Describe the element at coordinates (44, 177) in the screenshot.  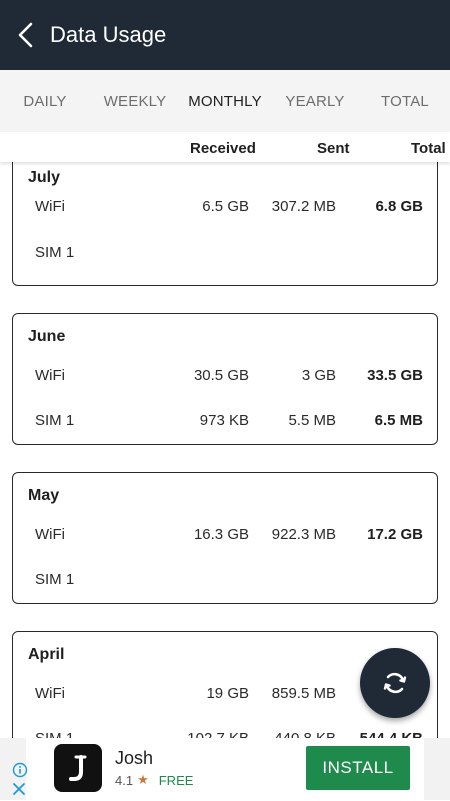
I see `month-title: July` at that location.